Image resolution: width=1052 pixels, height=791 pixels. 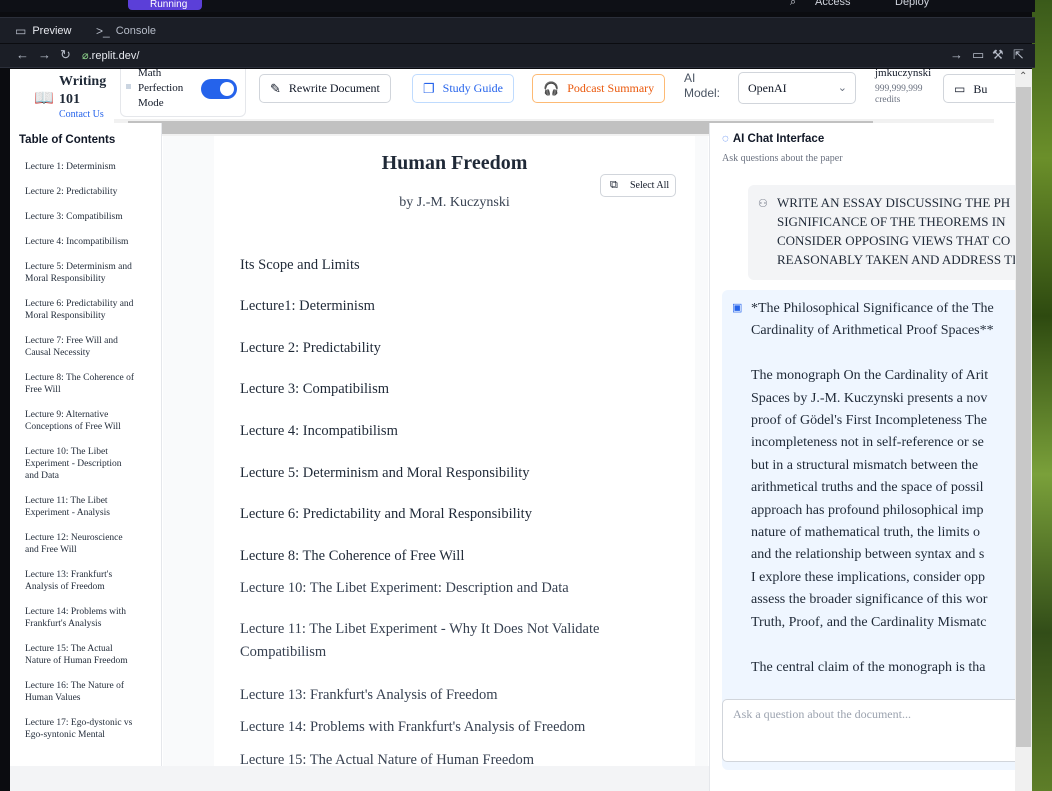 I want to click on credits-count: 999,999,999 credits, so click(x=899, y=94).